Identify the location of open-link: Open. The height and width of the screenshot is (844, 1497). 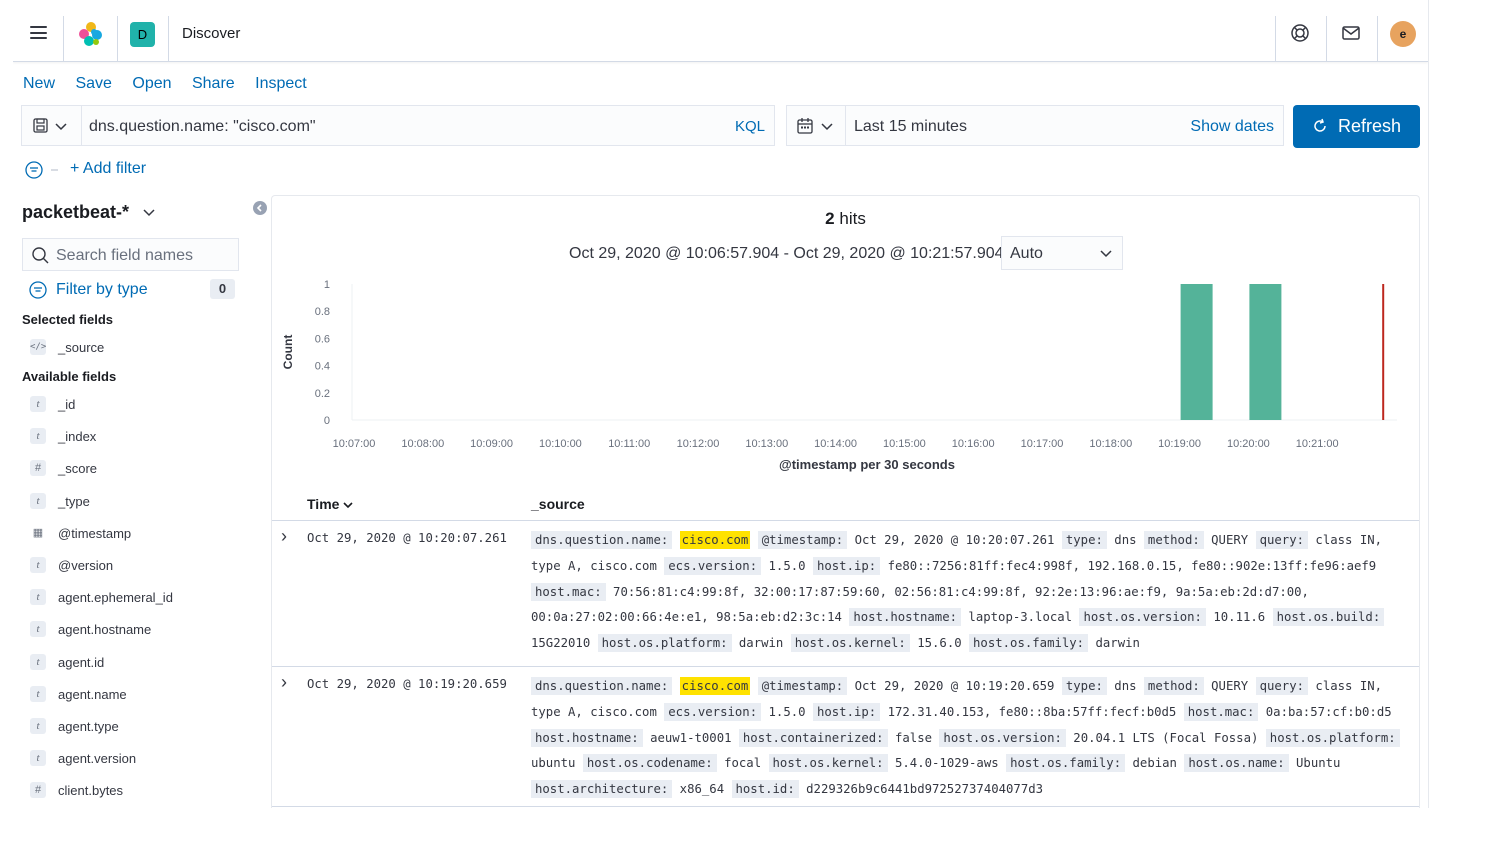
(151, 83).